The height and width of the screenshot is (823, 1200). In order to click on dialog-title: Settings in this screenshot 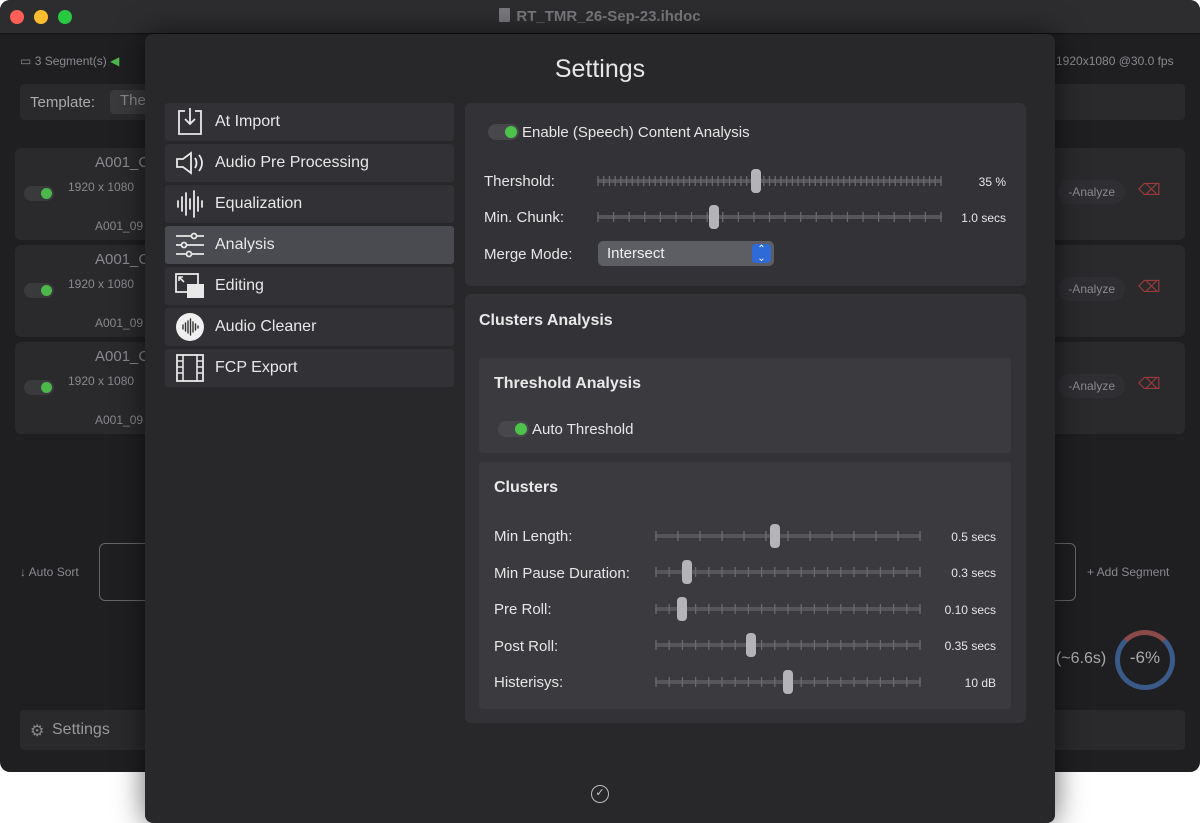, I will do `click(600, 69)`.